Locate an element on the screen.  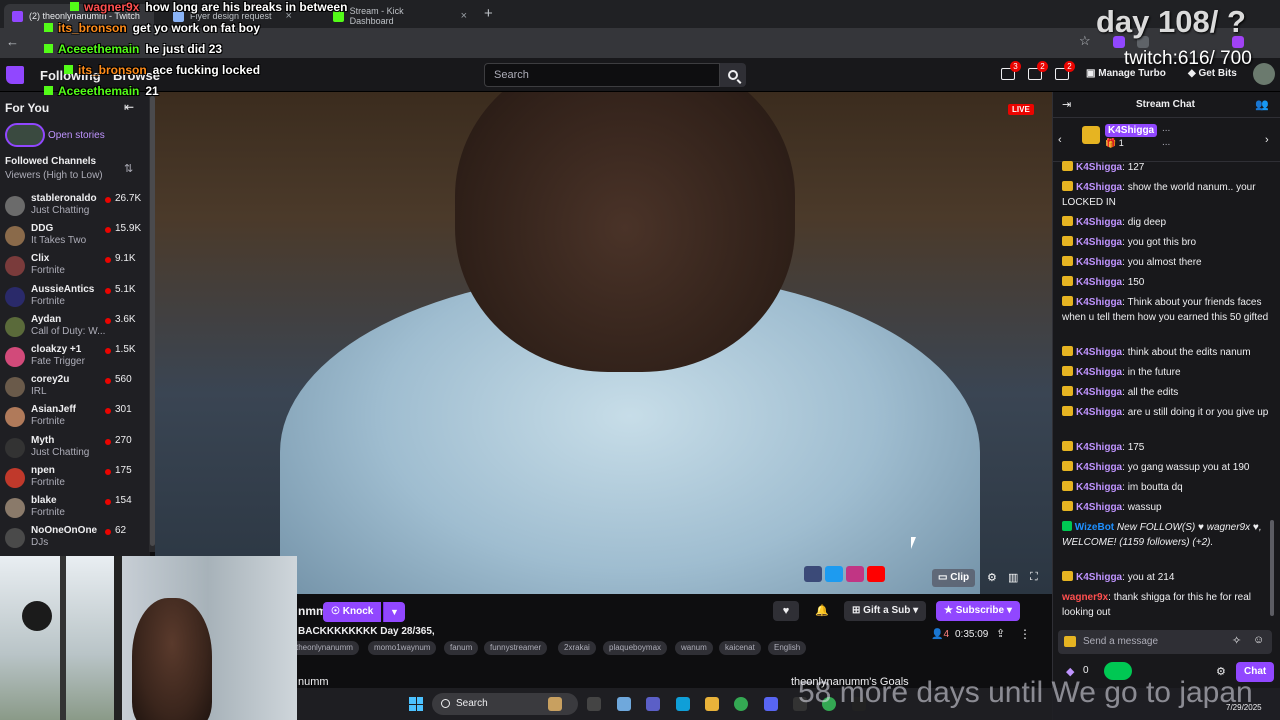
settings-gear-icon: ⚙ is located at coordinates (992, 577).